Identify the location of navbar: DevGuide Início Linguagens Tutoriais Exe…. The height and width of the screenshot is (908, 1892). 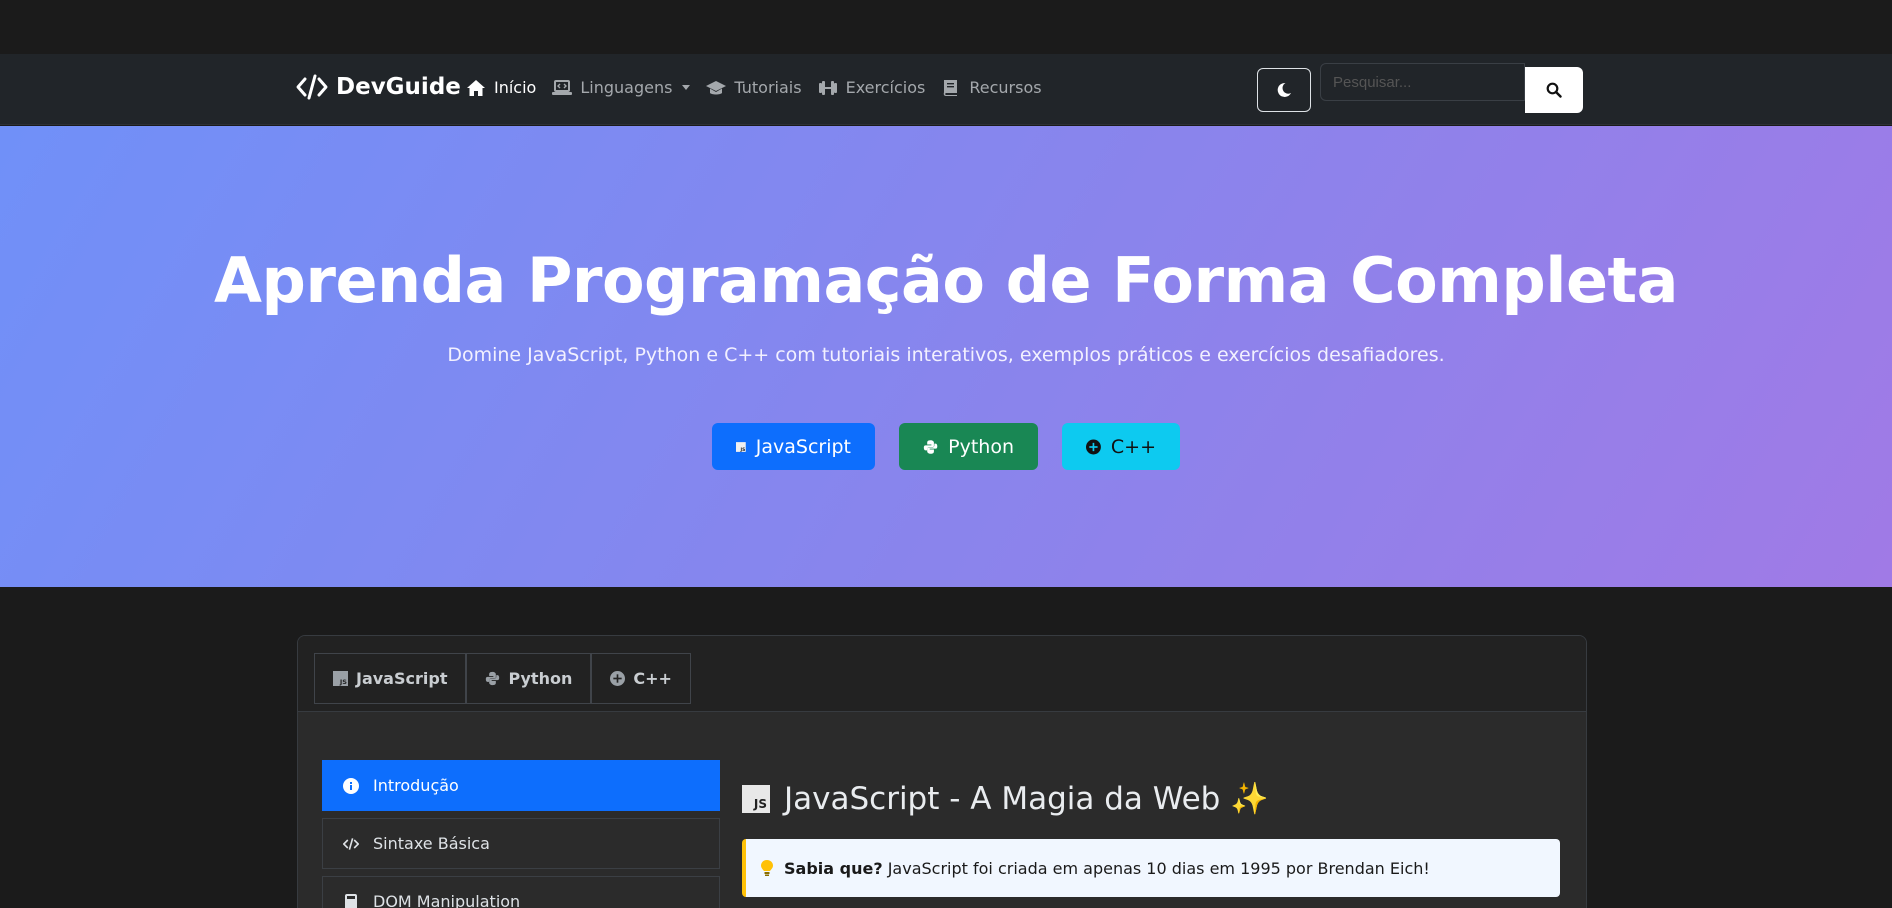
(946, 89).